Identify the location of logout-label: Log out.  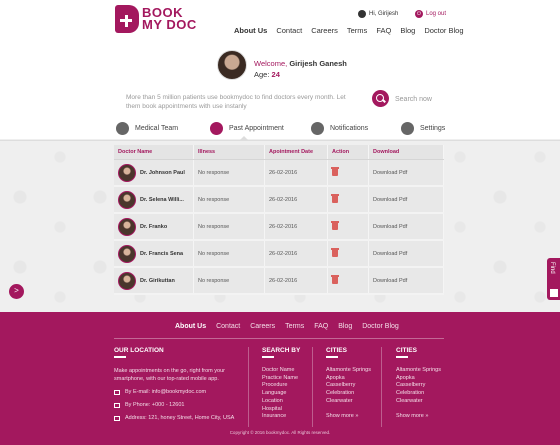
(436, 14).